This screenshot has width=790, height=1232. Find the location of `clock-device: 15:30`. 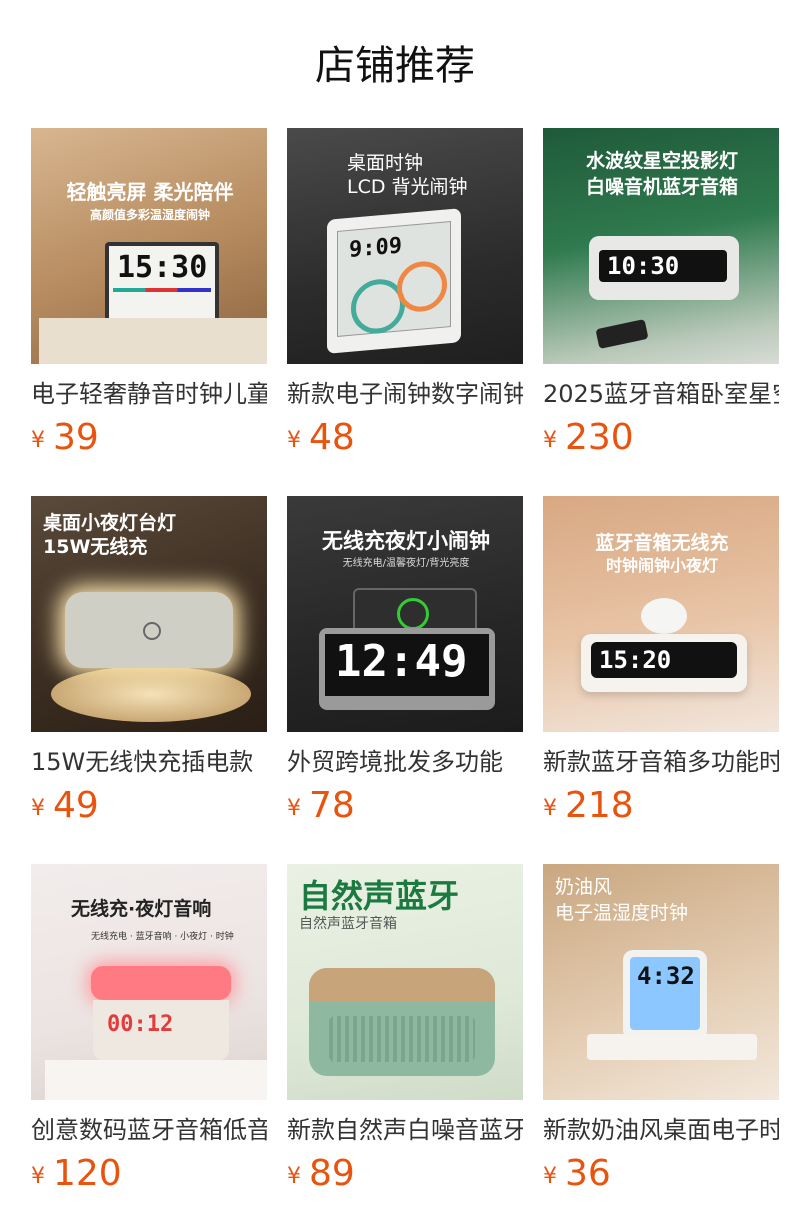

clock-device: 15:30 is located at coordinates (162, 284).